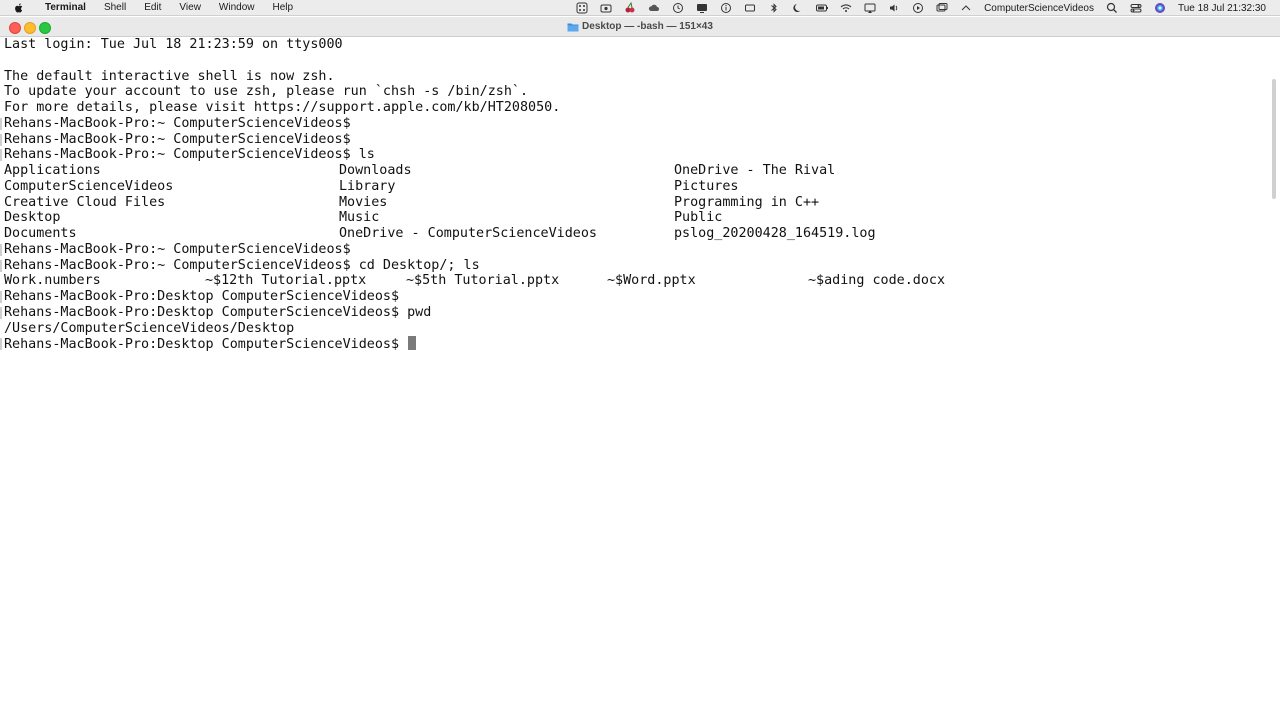  I want to click on ls-entry: OneDrive - ComputerScienceVideos, so click(468, 233).